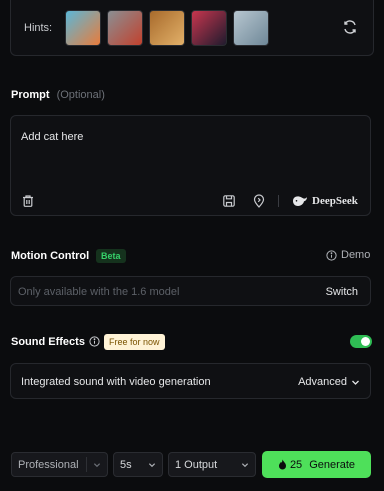 This screenshot has width=384, height=491. I want to click on advanced-dropdown: Advanced, so click(329, 382).